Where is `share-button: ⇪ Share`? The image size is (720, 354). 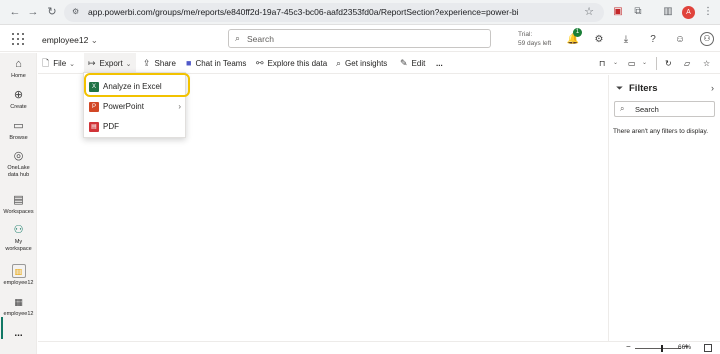 share-button: ⇪ Share is located at coordinates (159, 63).